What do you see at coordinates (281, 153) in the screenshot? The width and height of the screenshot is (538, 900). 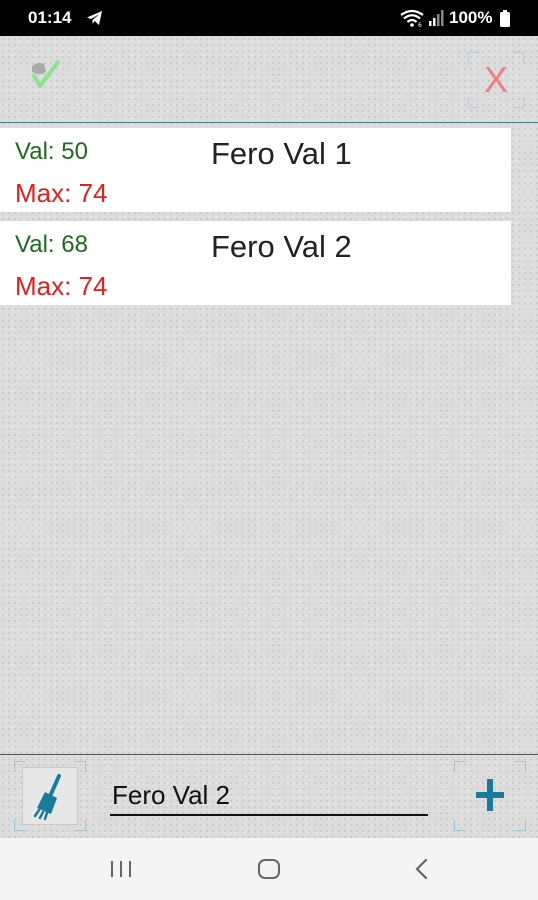 I see `item-name: Fero Val 1` at bounding box center [281, 153].